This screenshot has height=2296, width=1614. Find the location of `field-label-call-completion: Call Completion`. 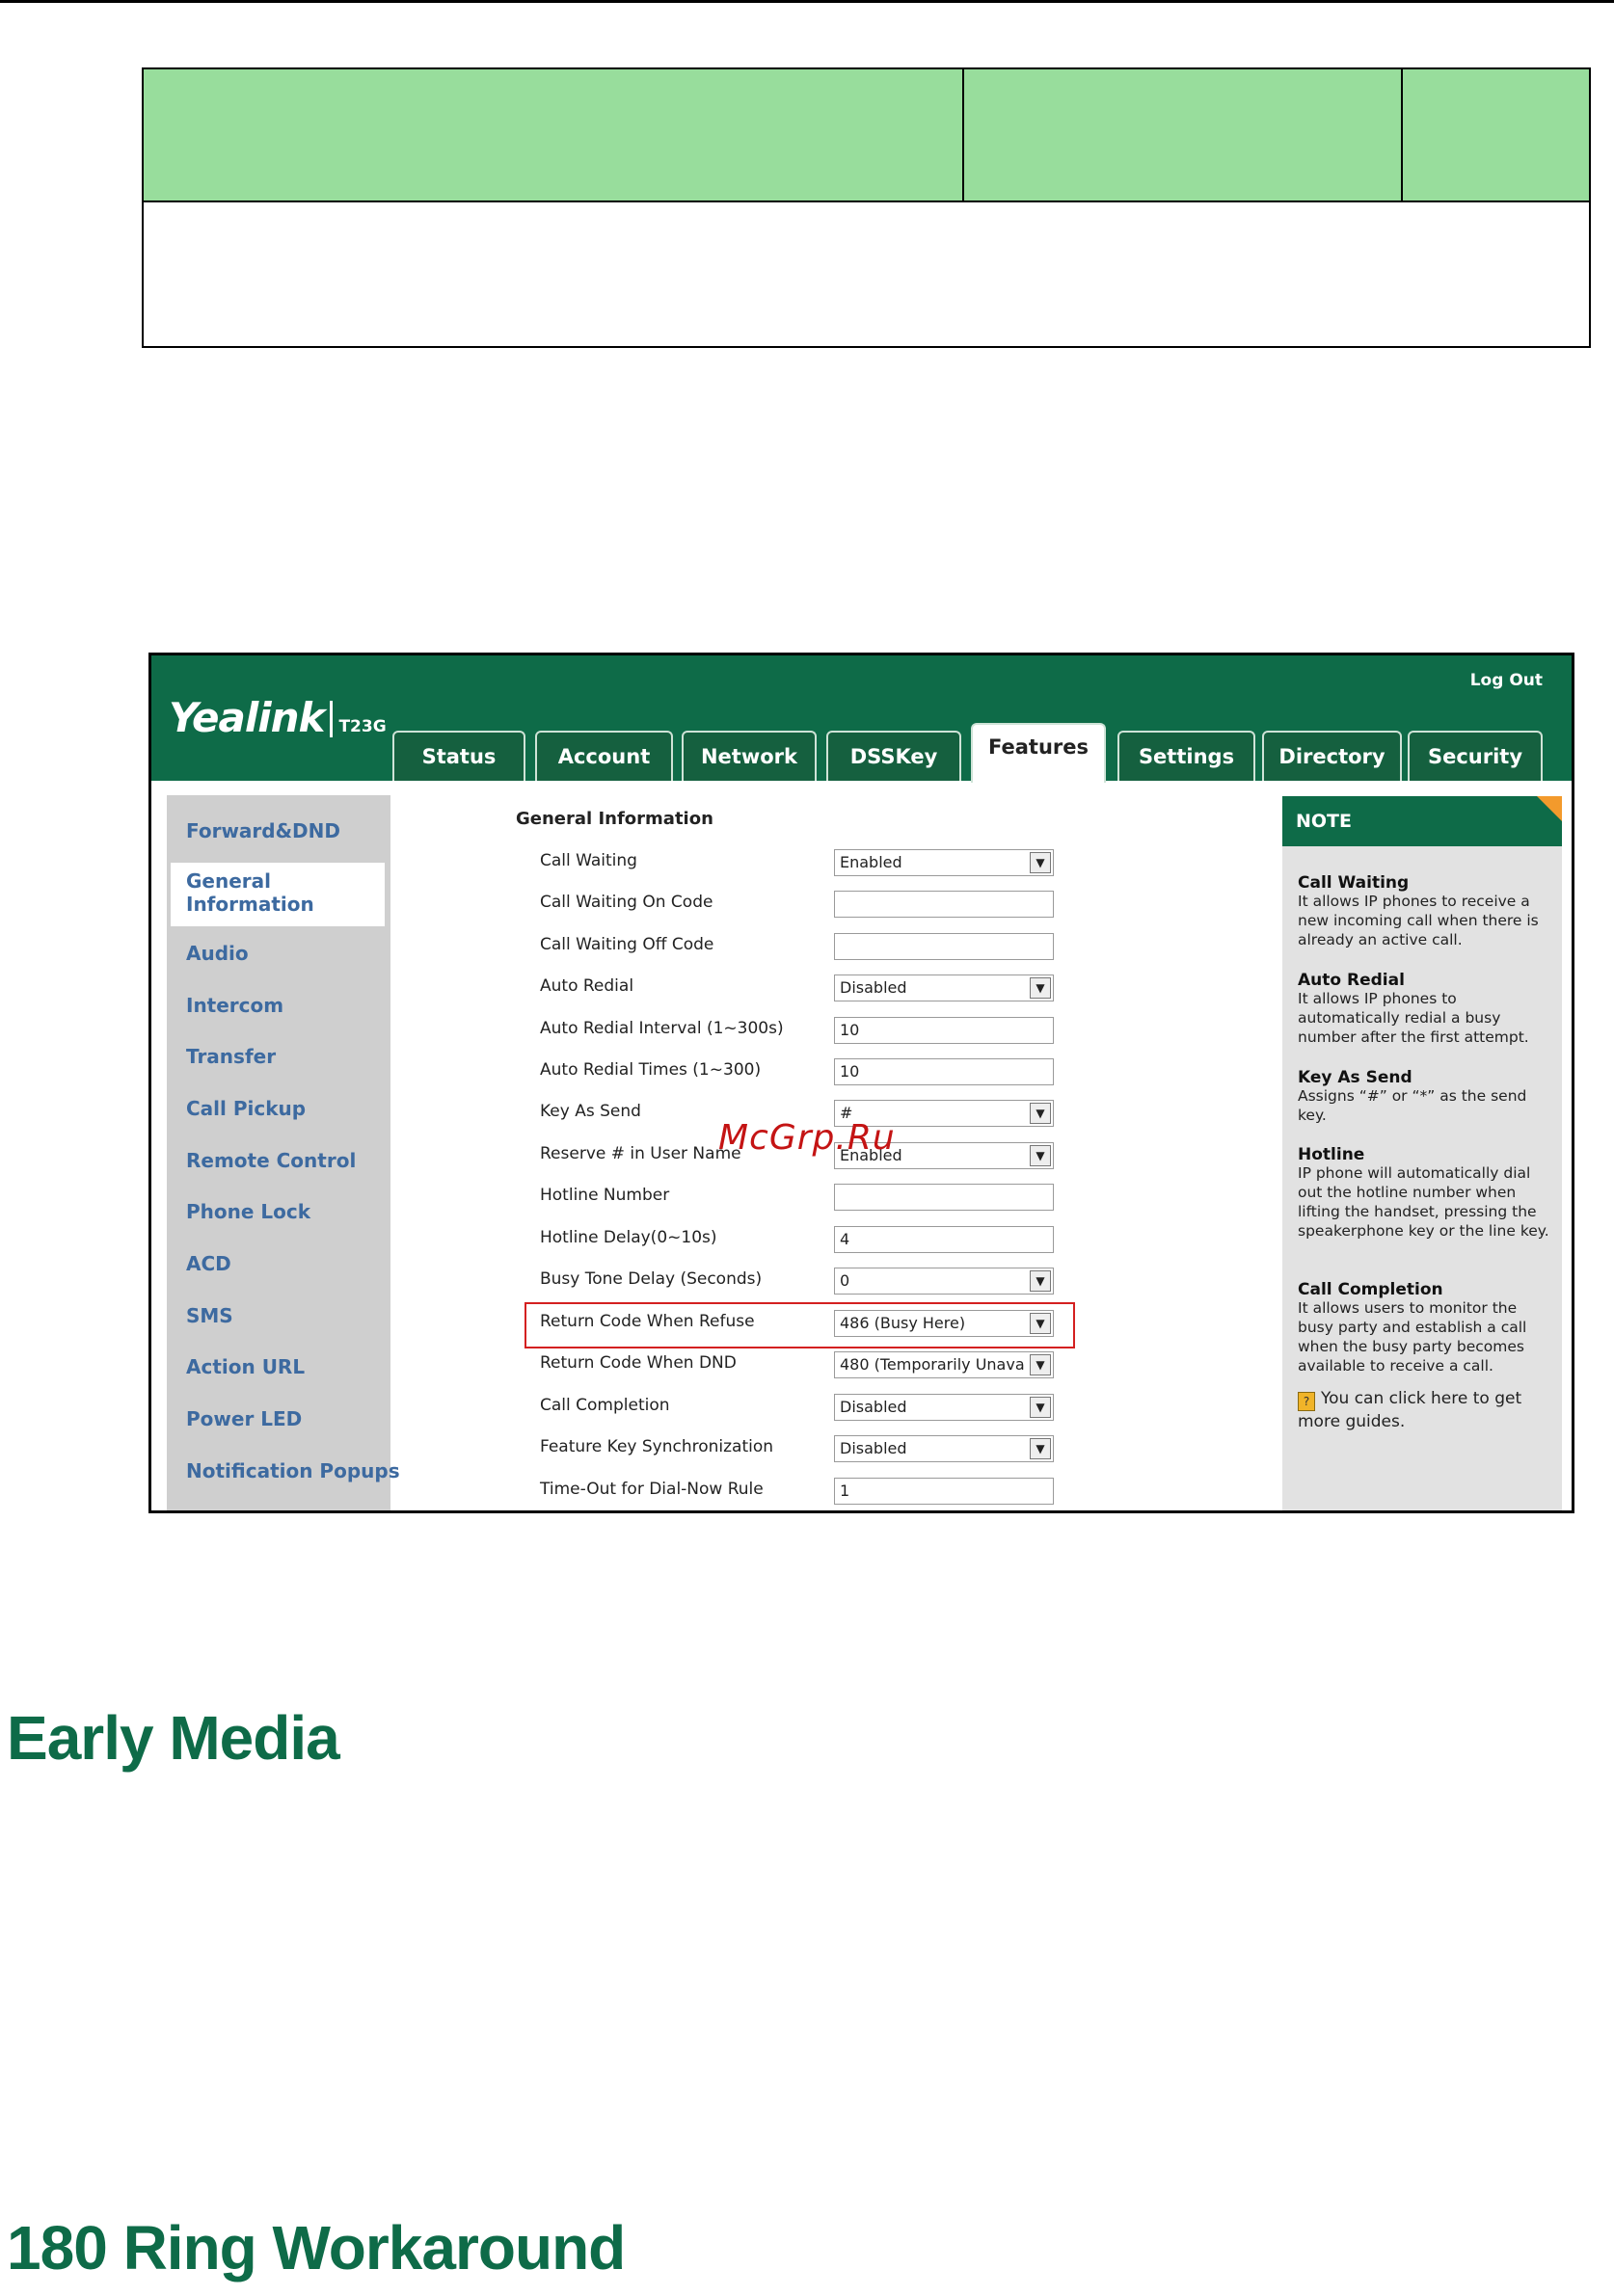

field-label-call-completion: Call Completion is located at coordinates (605, 1406).